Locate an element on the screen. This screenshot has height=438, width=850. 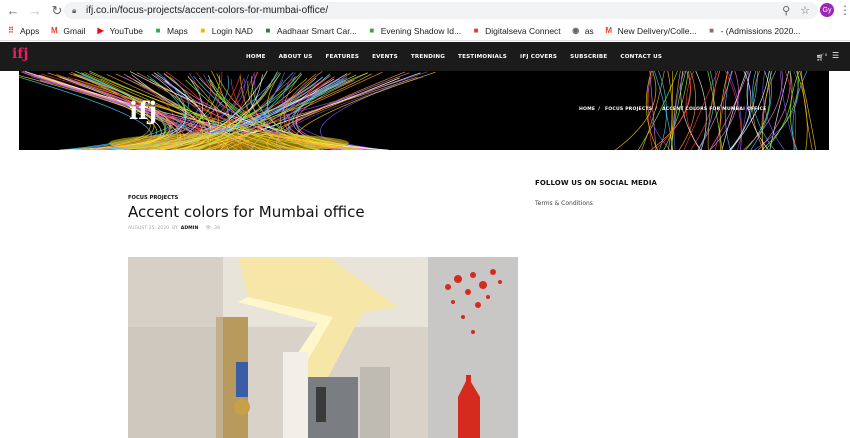
maps-icon: ■ is located at coordinates (158, 30).